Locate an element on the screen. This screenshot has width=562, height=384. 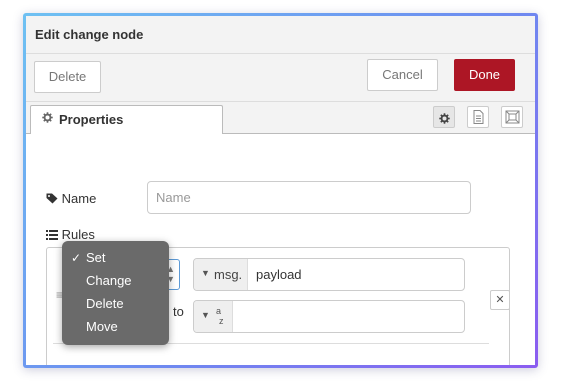
done-button: Done is located at coordinates (484, 75).